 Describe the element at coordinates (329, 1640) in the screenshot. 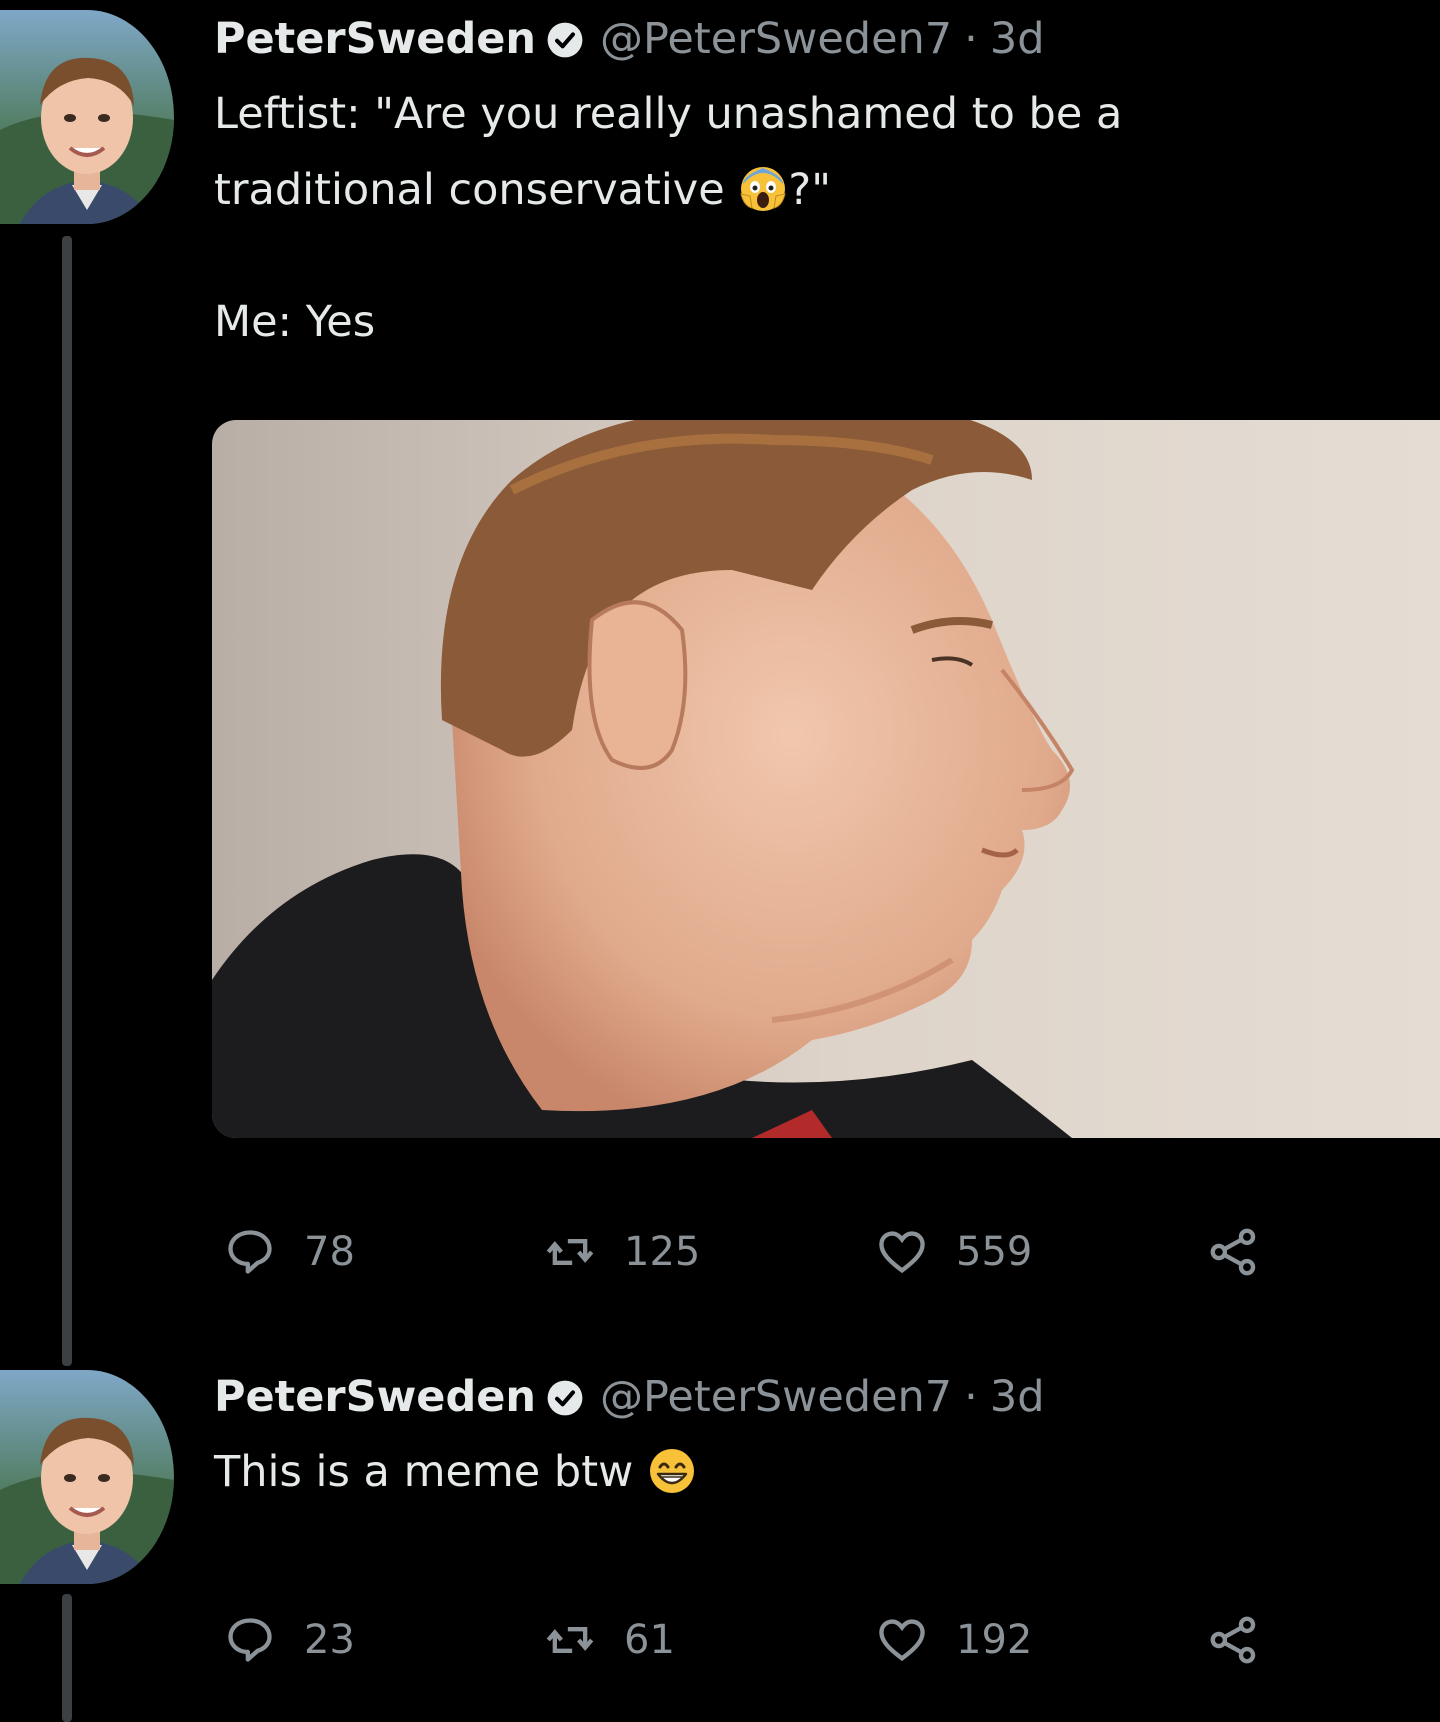

I see `reply-count: 23` at that location.